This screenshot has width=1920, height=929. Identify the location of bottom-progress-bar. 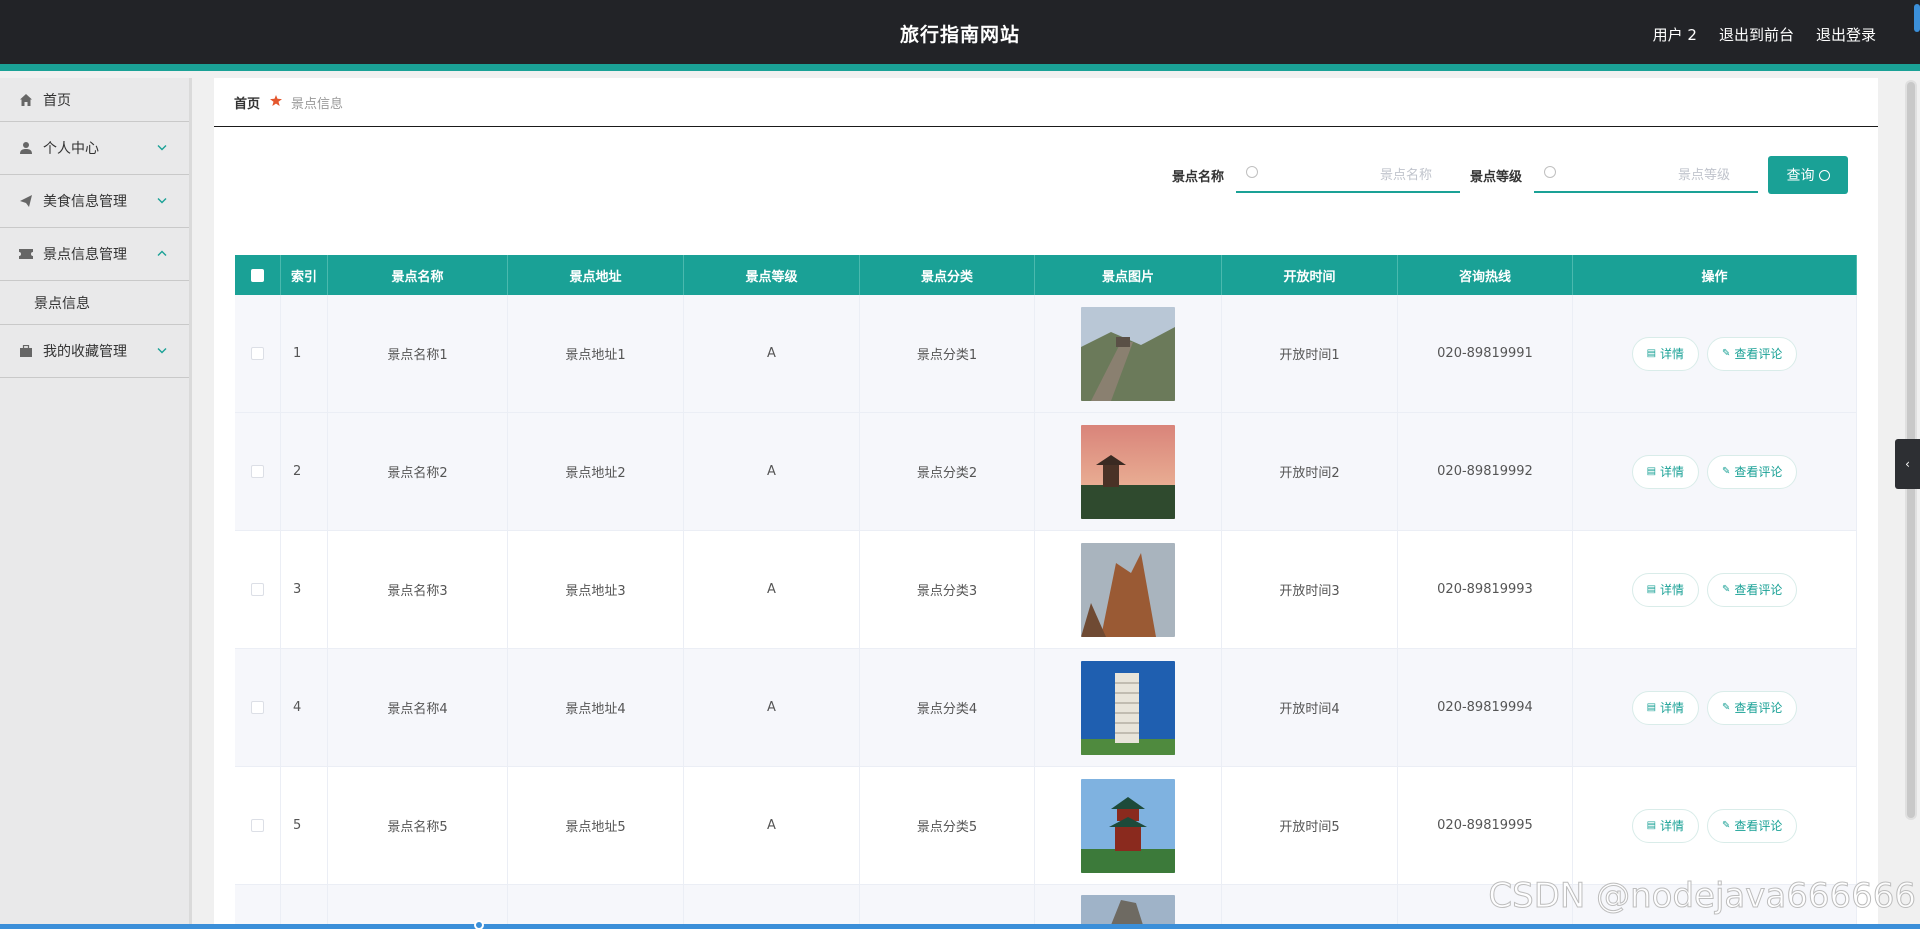
(960, 924).